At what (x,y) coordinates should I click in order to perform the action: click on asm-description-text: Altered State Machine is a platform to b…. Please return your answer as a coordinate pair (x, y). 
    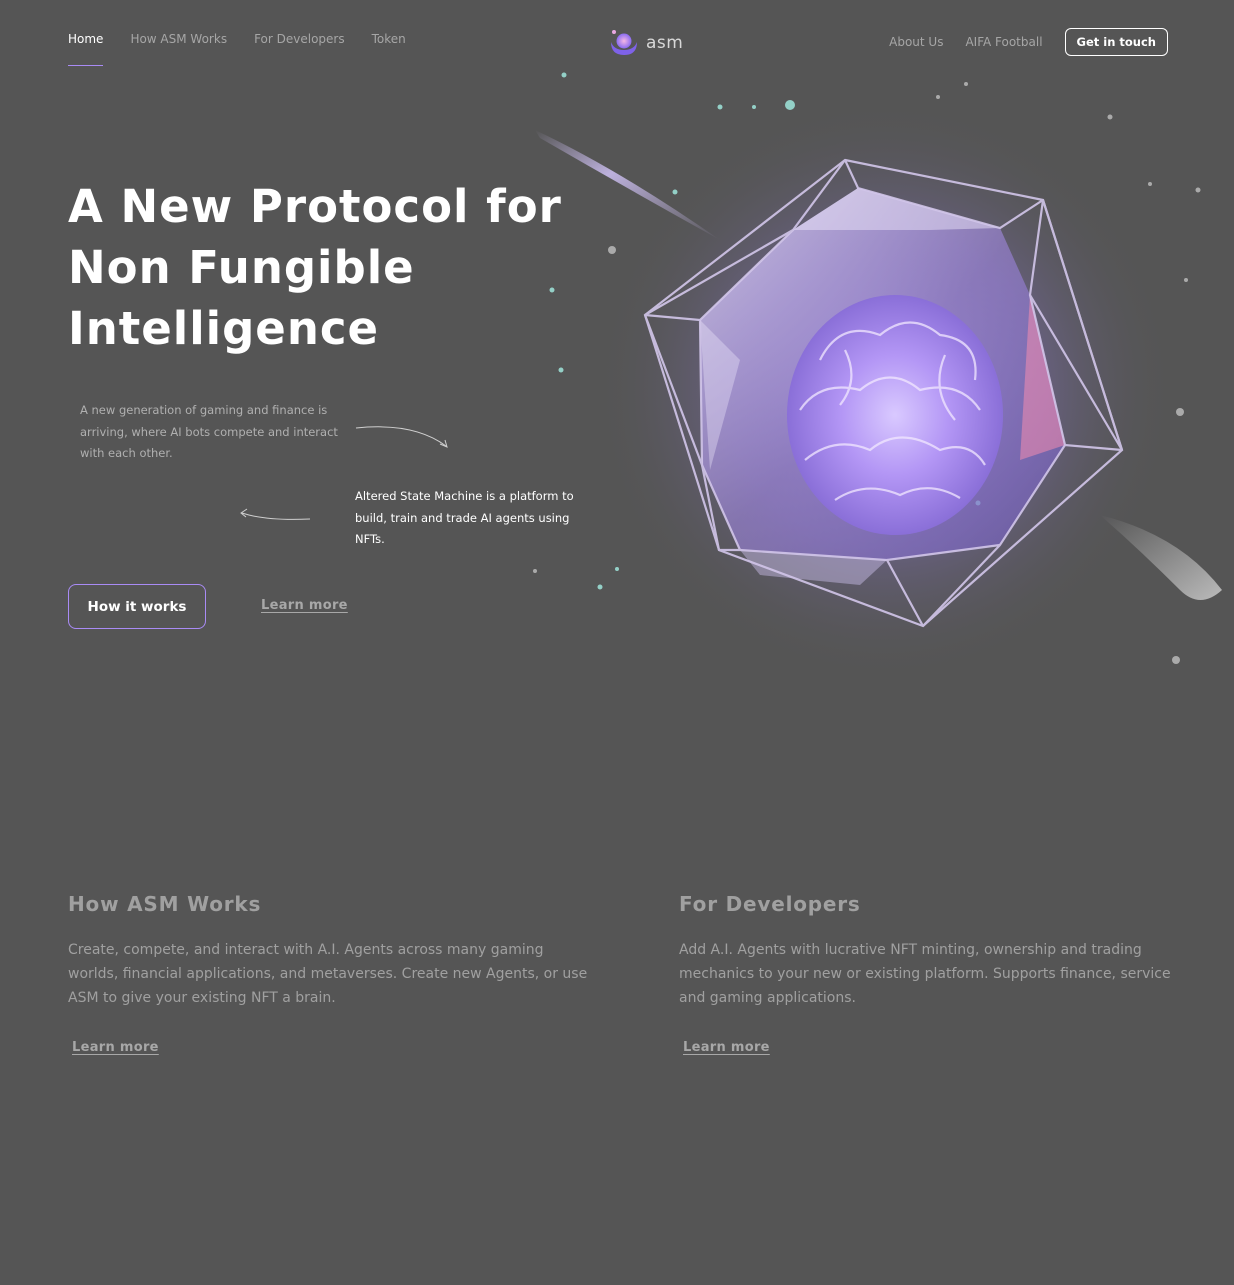
    Looking at the image, I should click on (464, 517).